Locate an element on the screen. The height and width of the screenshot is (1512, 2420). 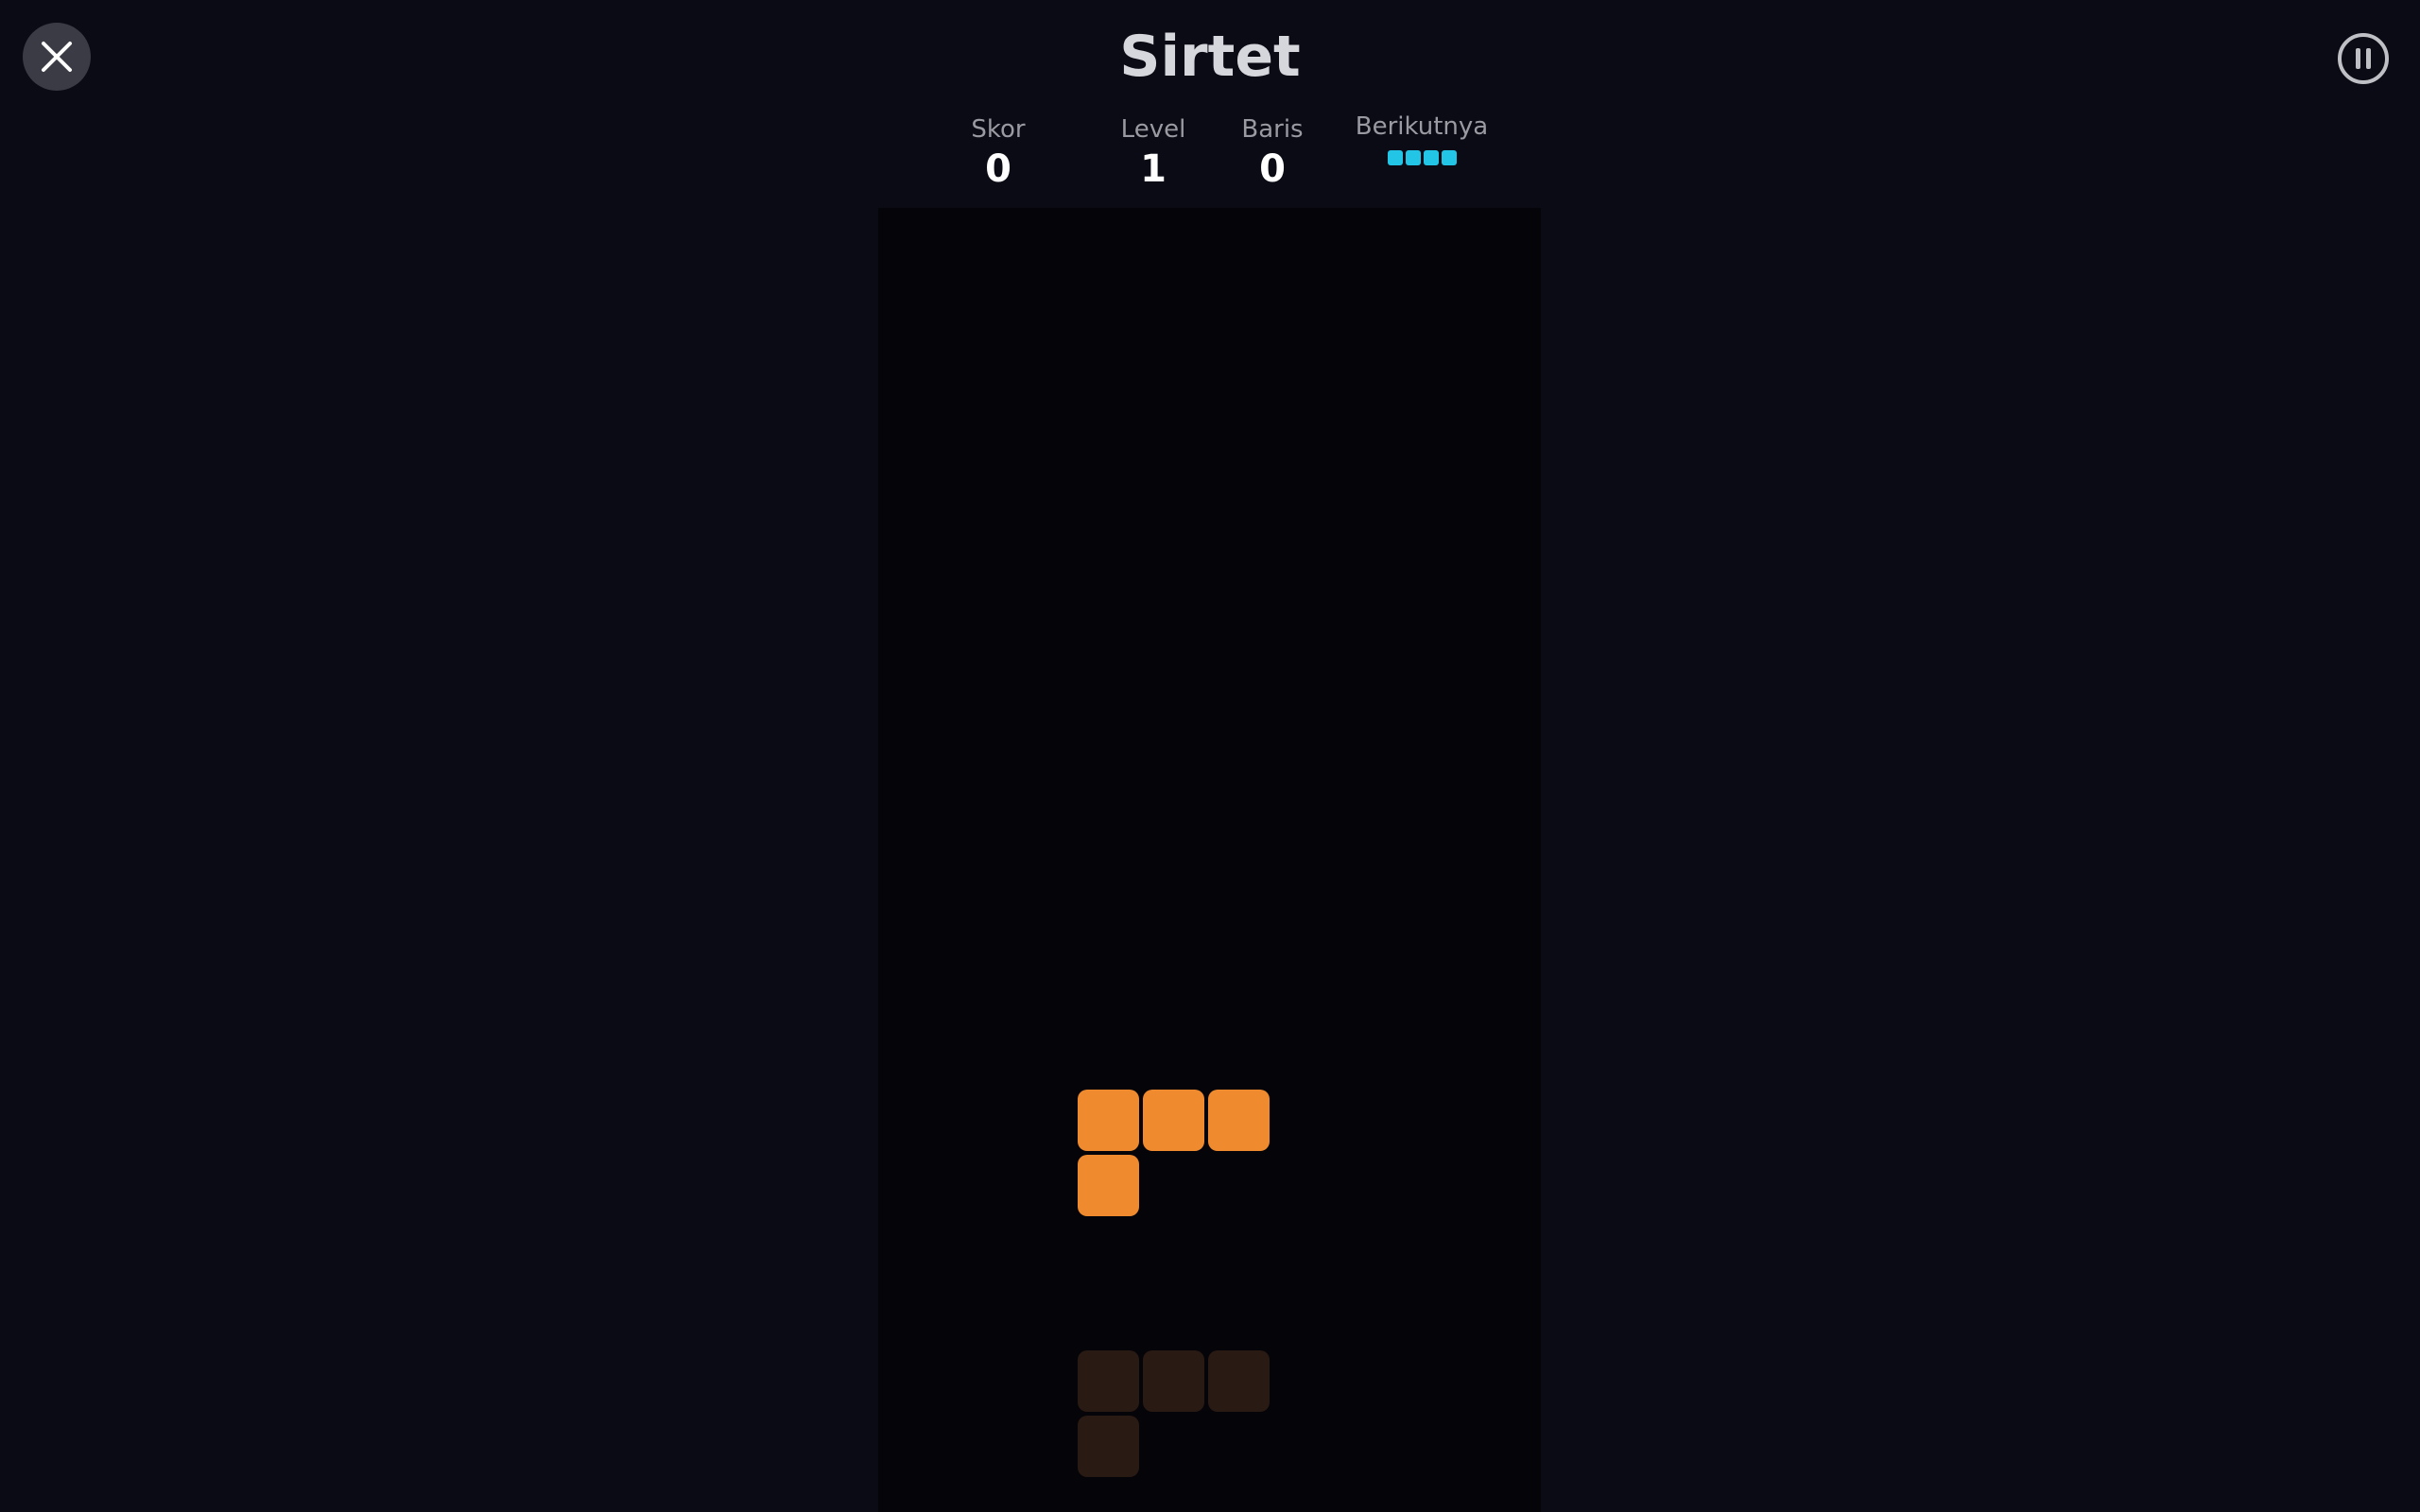
score-stat: Skor 0 is located at coordinates (998, 153).